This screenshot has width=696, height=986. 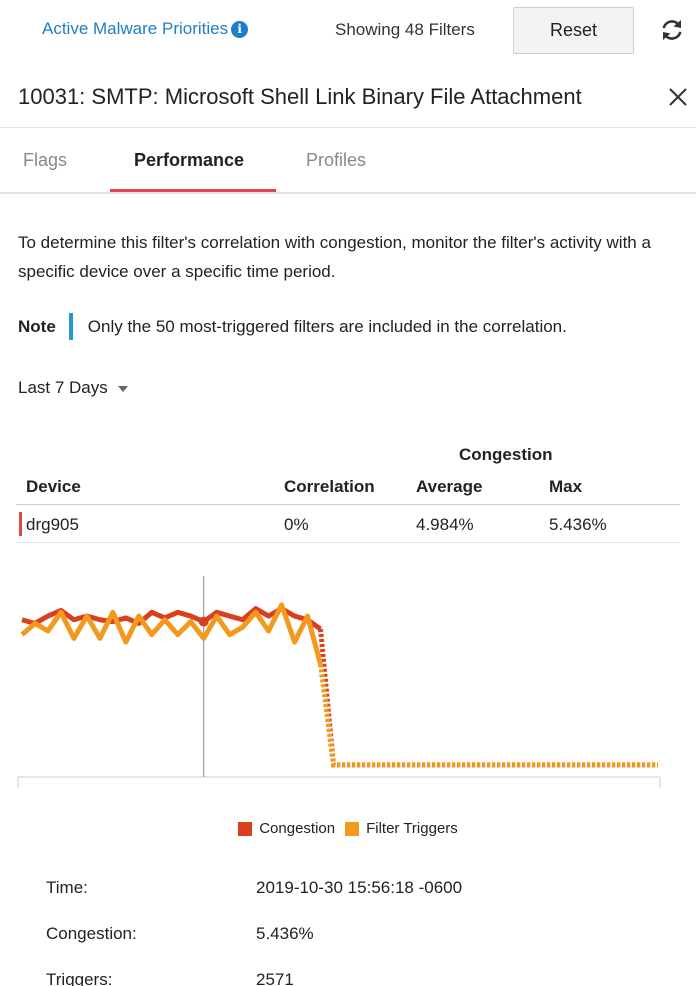 What do you see at coordinates (565, 487) in the screenshot?
I see `column-header-max: Max` at bounding box center [565, 487].